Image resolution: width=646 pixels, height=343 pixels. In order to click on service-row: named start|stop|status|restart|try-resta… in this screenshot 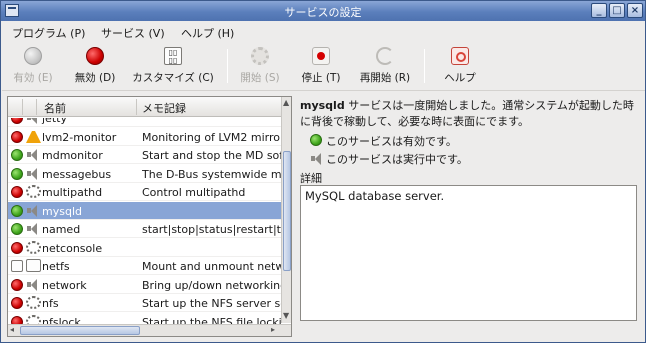, I will do `click(144, 229)`.